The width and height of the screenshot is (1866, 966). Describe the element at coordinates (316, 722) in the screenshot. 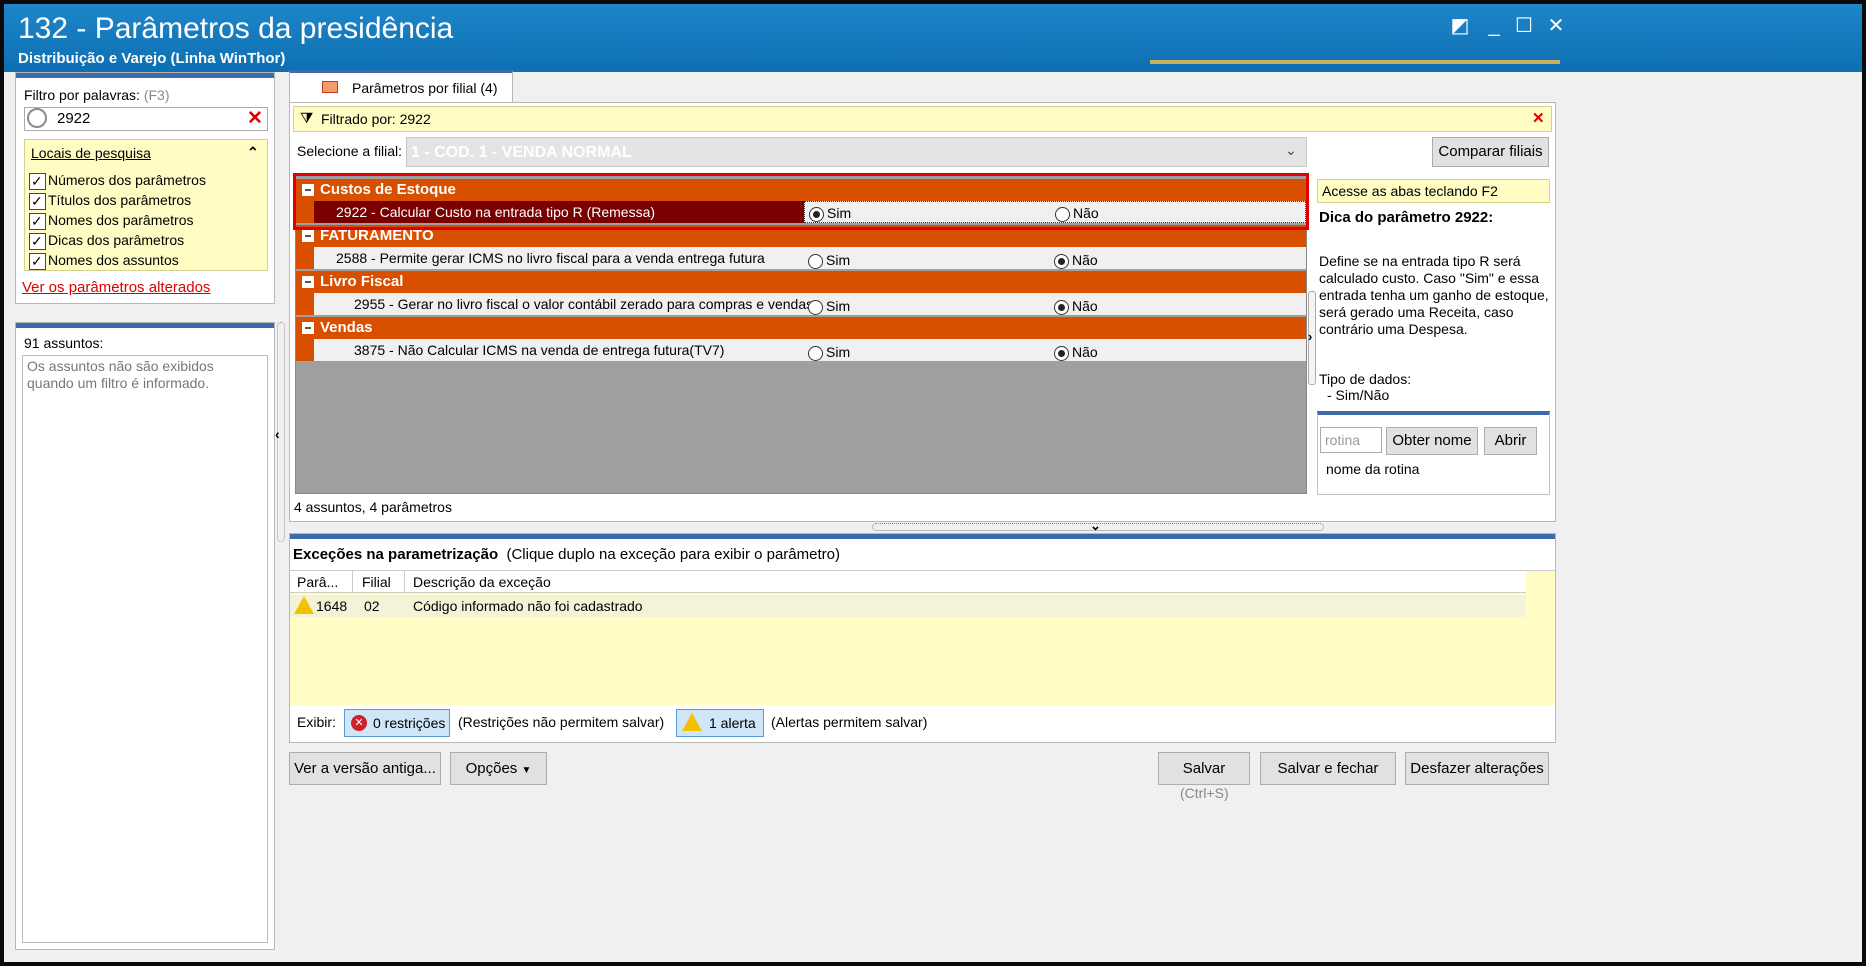

I see `show-label: Exibir:` at that location.